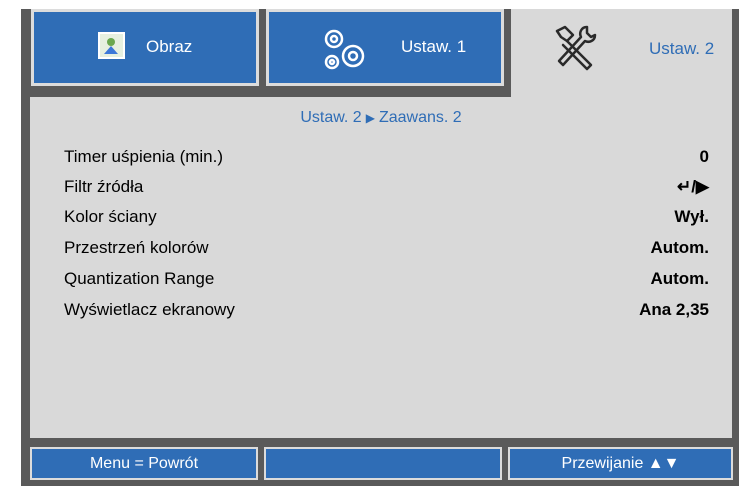  Describe the element at coordinates (110, 216) in the screenshot. I see `setting-label: Kolor ściany` at that location.